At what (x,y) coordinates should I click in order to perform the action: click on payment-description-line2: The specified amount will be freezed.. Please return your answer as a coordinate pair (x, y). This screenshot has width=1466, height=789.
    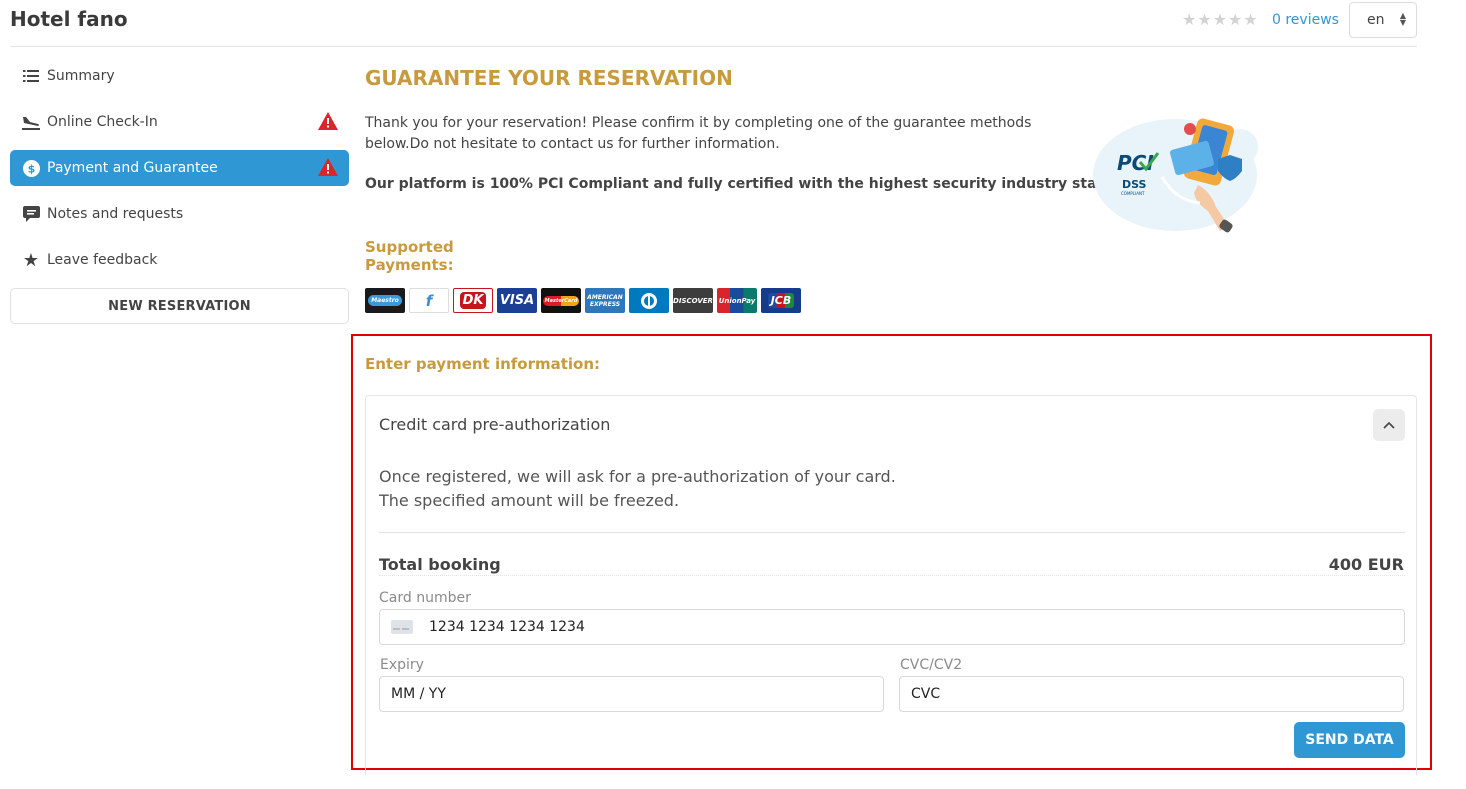
    Looking at the image, I should click on (529, 500).